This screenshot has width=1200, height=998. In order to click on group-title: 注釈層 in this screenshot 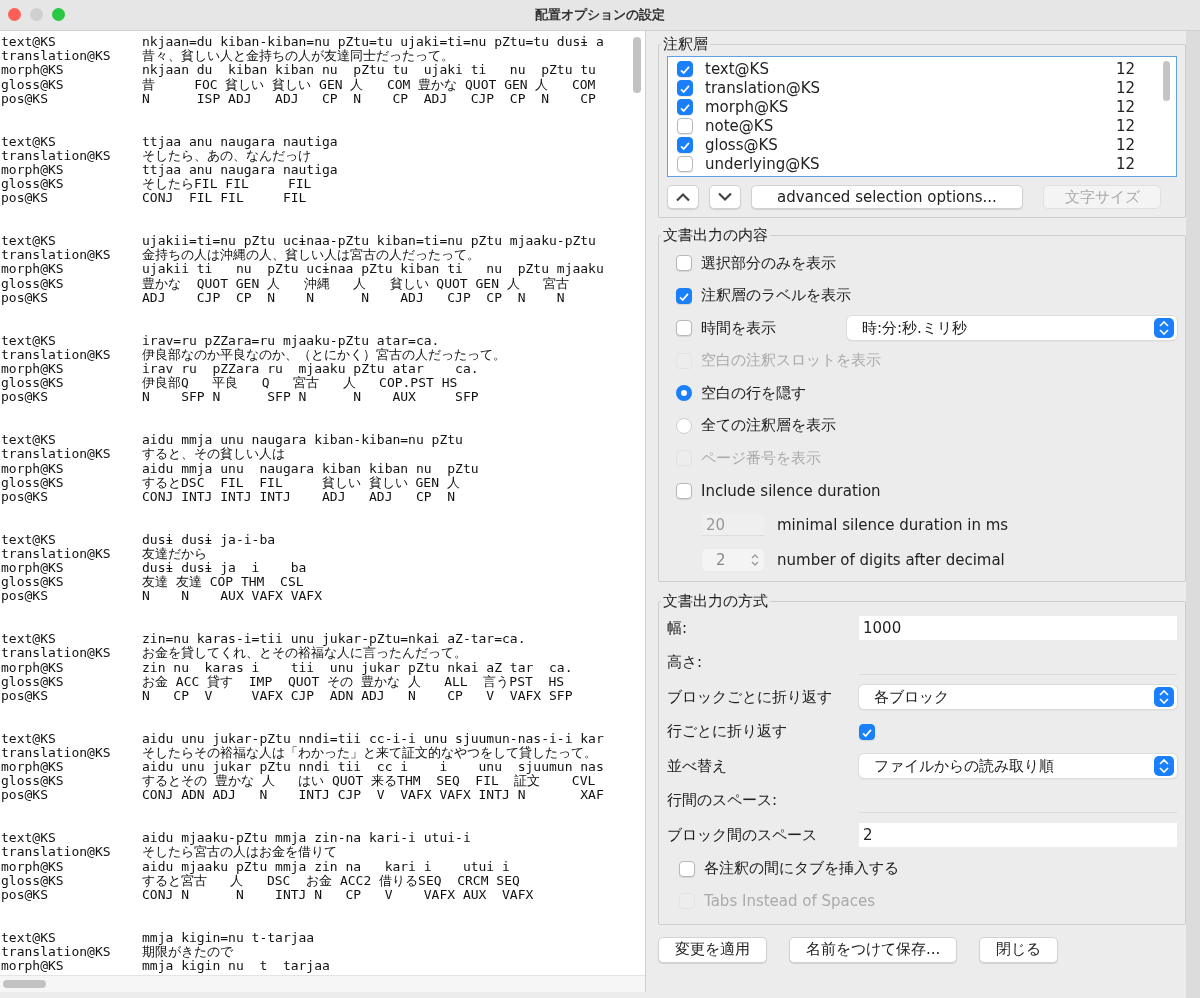, I will do `click(685, 44)`.